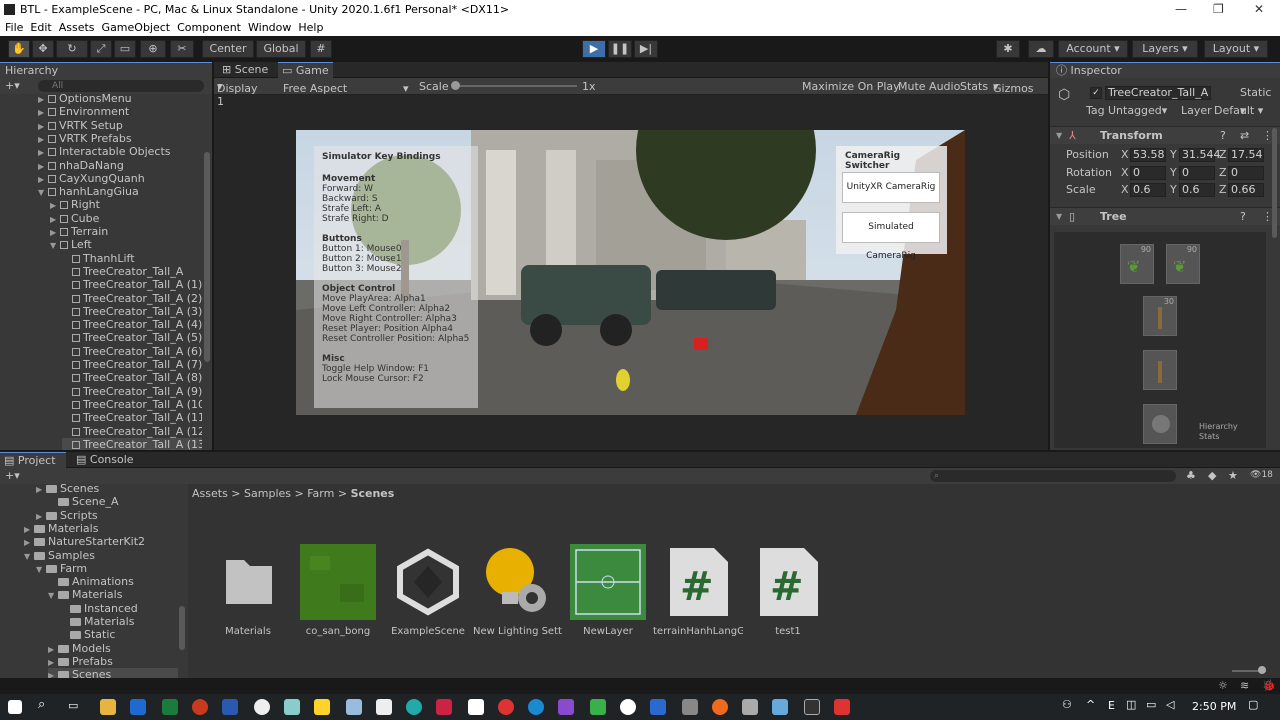  Describe the element at coordinates (1111, 705) in the screenshot. I see `input-language: E` at that location.